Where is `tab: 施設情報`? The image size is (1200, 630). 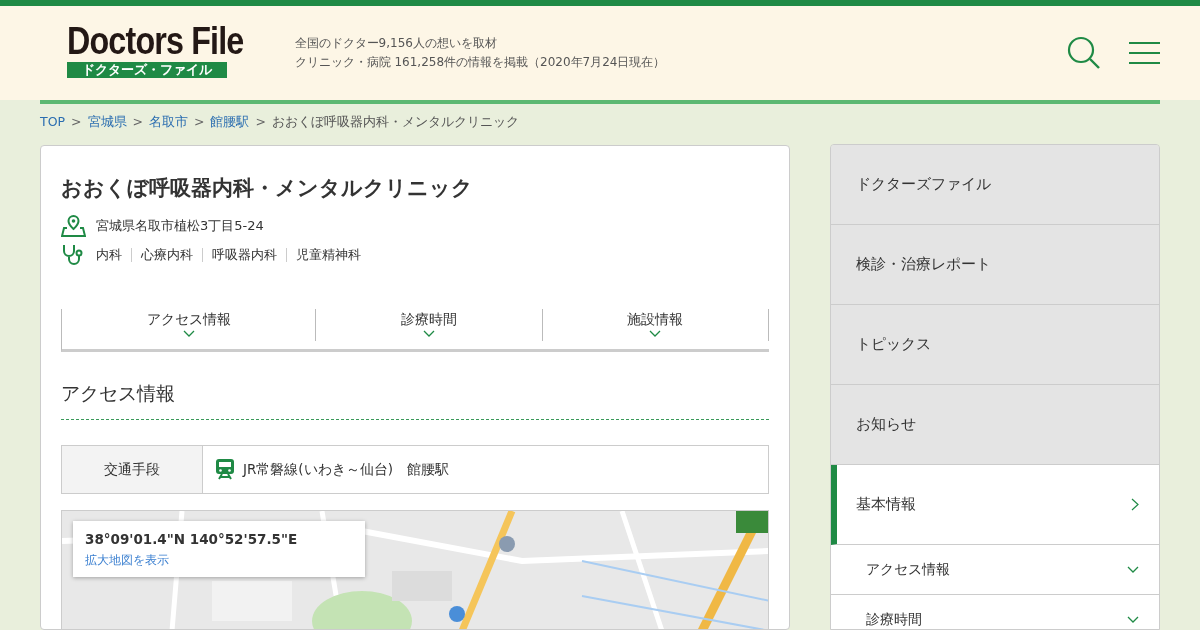
tab: 施設情報 is located at coordinates (655, 325).